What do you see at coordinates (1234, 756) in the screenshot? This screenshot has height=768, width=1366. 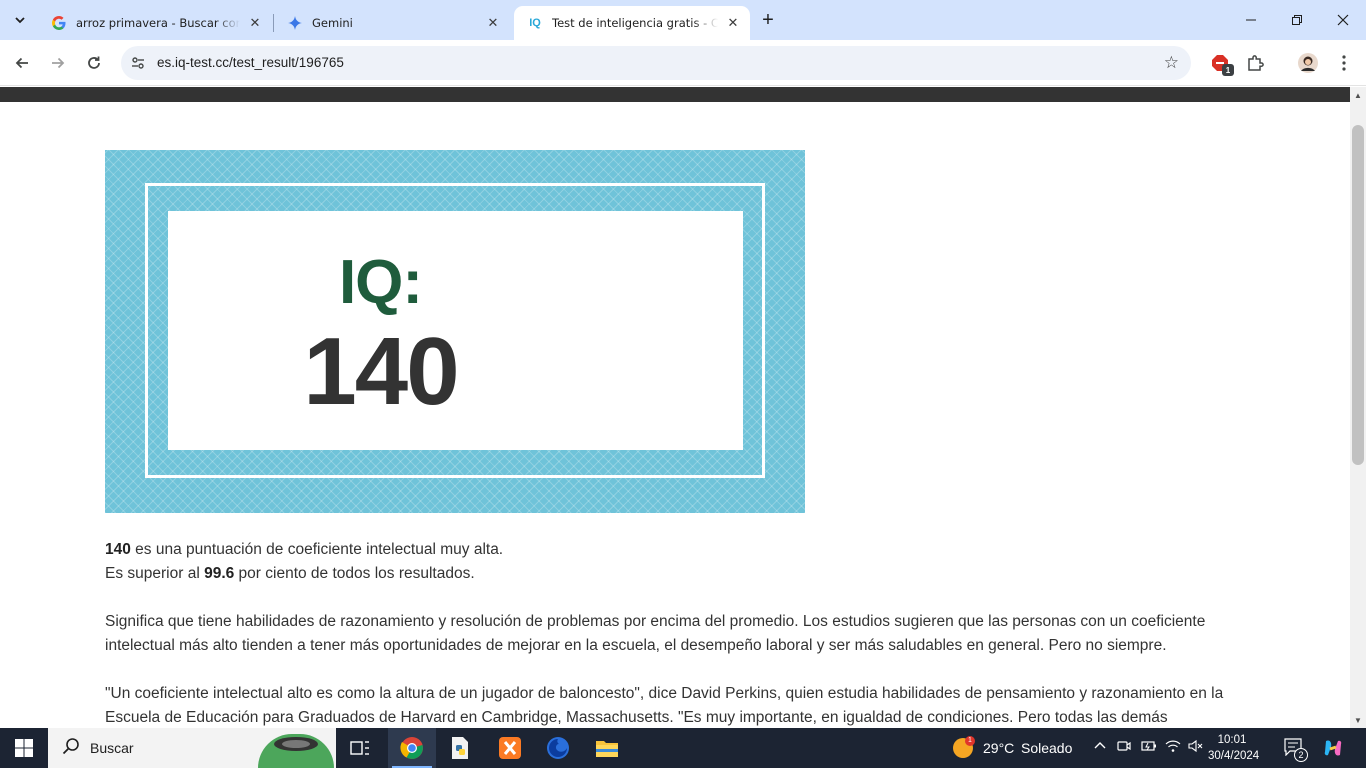 I see `clock-date: 30/4/2024` at bounding box center [1234, 756].